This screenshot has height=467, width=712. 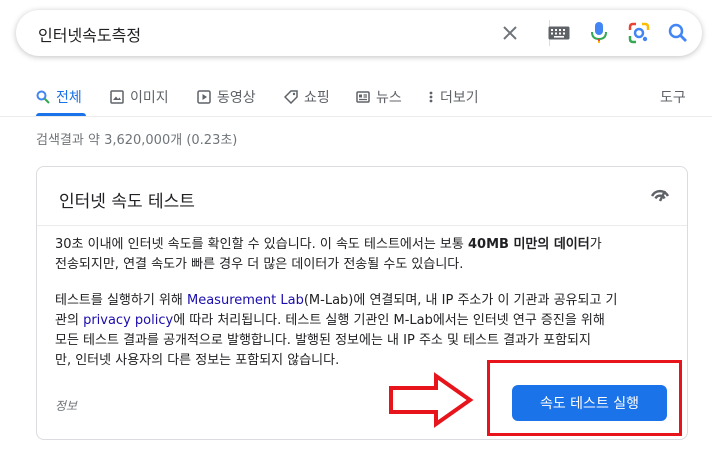 What do you see at coordinates (66, 405) in the screenshot?
I see `info-link: 정보` at bounding box center [66, 405].